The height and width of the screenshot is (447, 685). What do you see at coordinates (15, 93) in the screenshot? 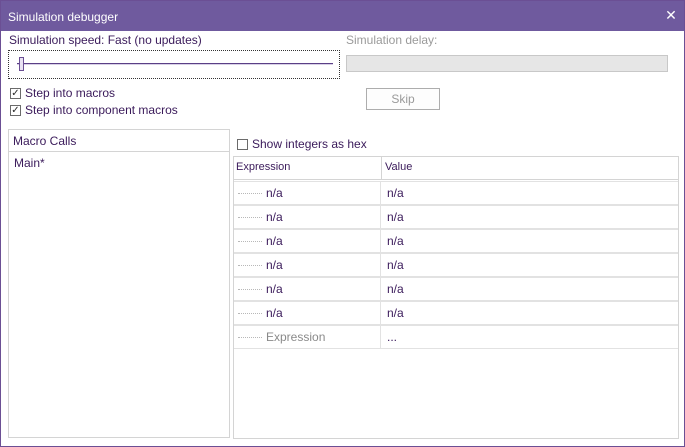
I see `step-into-macros-checkbox: ✓` at bounding box center [15, 93].